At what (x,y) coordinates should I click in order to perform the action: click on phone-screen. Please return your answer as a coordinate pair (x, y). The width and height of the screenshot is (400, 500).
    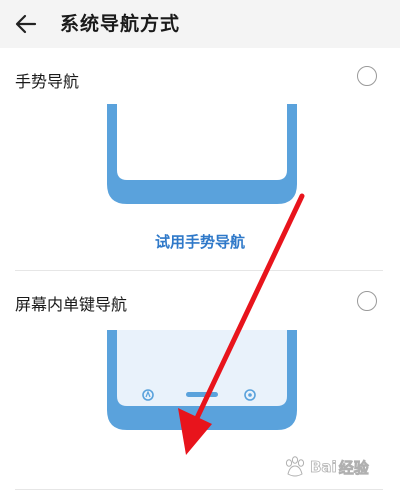
    Looking at the image, I should click on (202, 142).